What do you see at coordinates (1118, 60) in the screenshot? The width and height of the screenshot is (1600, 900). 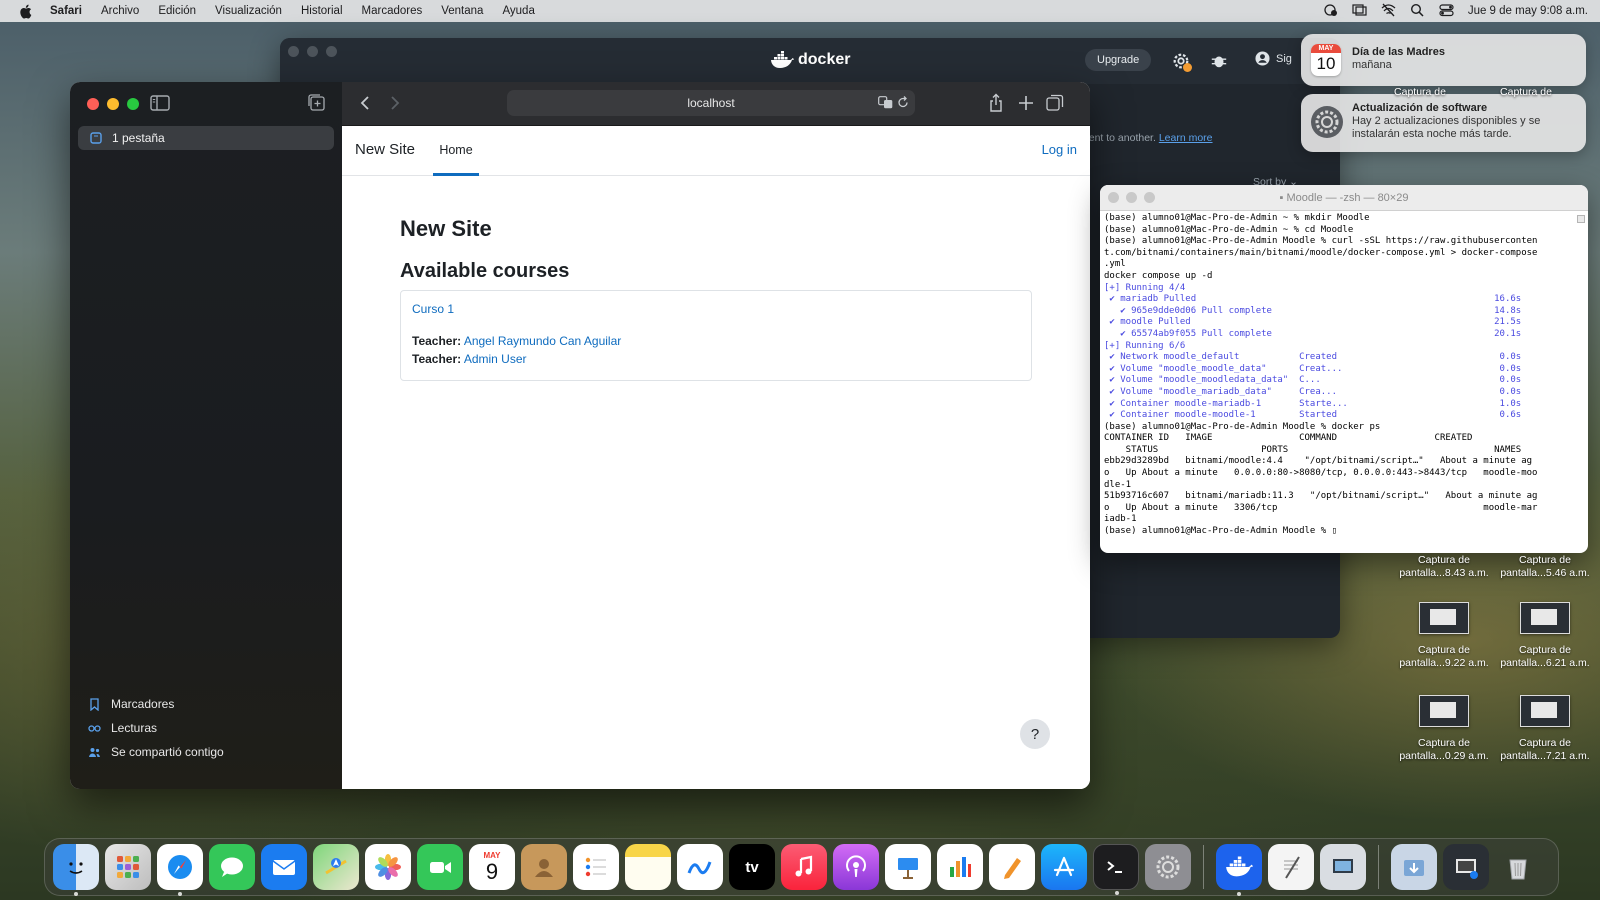 I see `upgrade-button: Upgrade` at bounding box center [1118, 60].